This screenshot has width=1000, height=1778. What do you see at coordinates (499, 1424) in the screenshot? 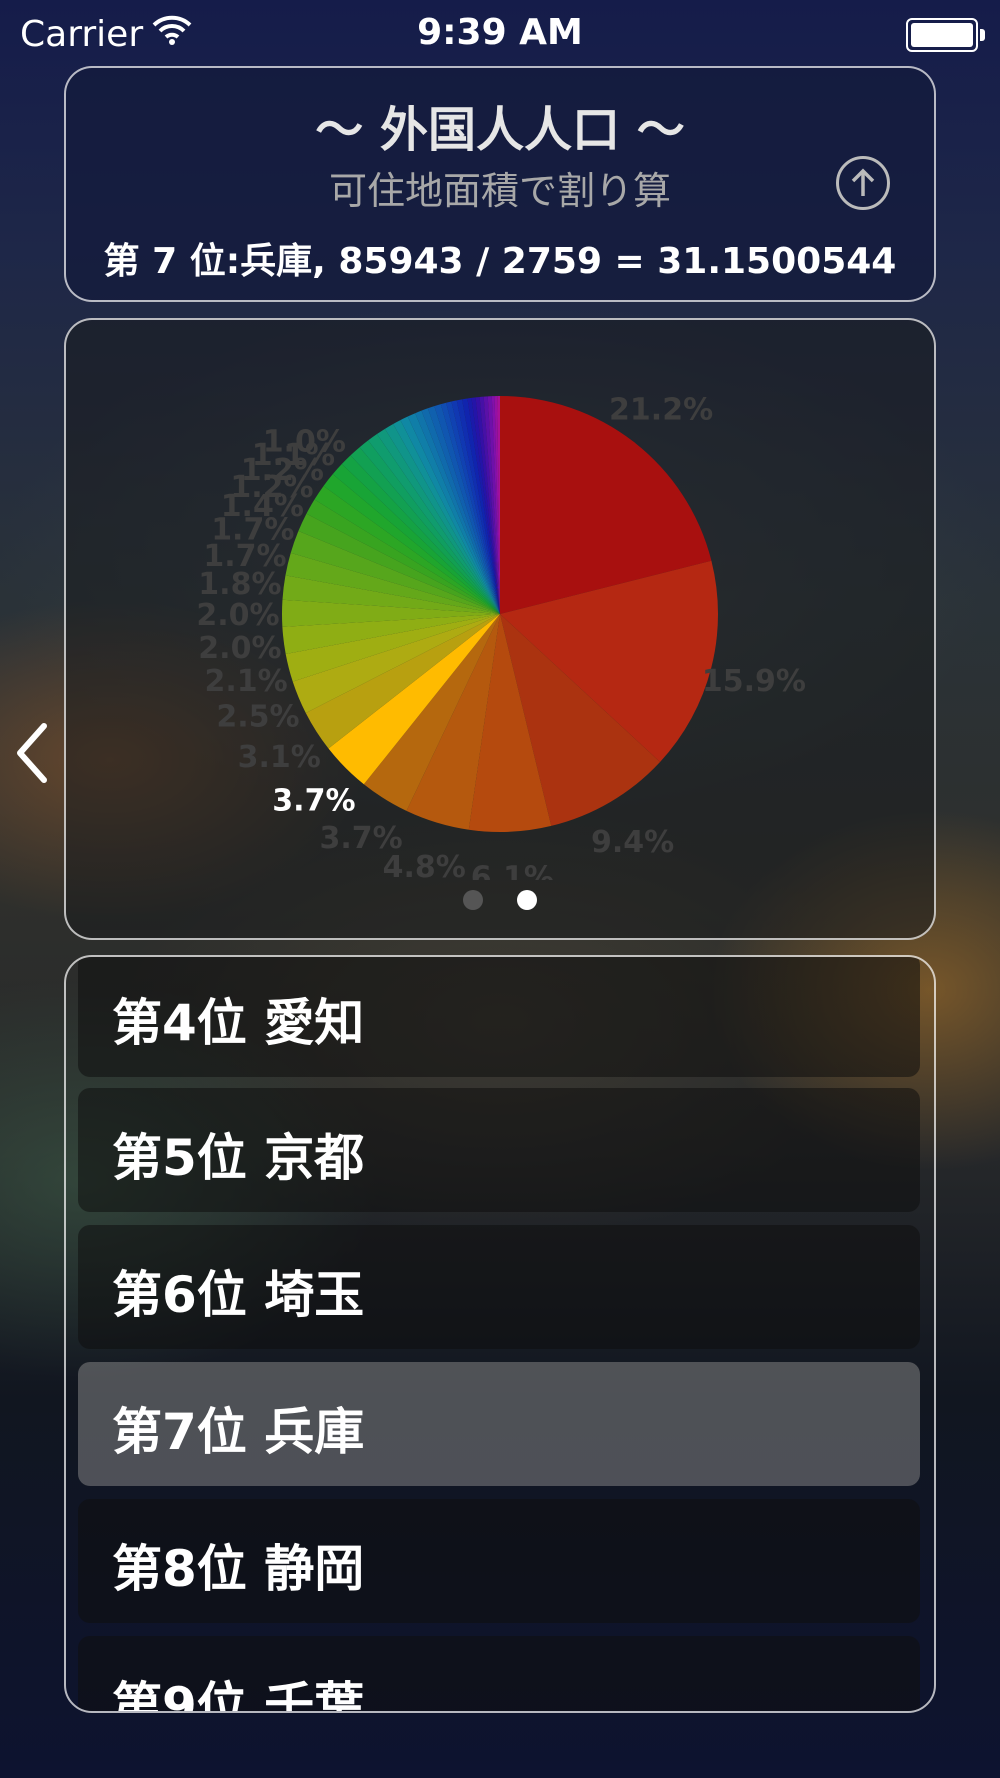
I see `list-item-selected: 第7位 兵庫` at bounding box center [499, 1424].